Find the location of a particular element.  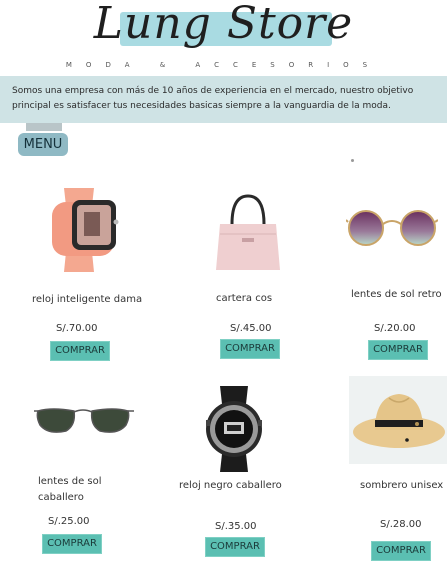

buy-button-1: COMPRAR is located at coordinates (80, 351).